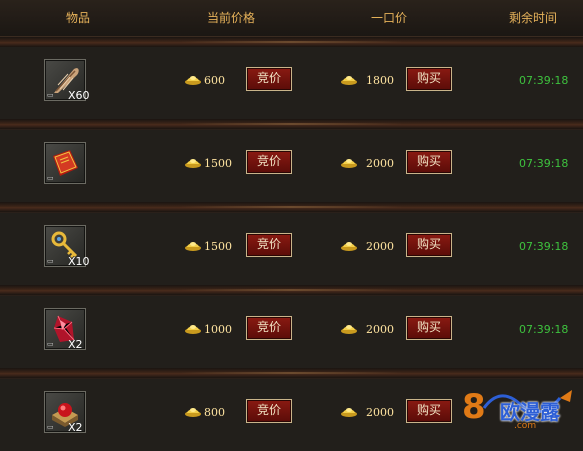 The width and height of the screenshot is (583, 451). What do you see at coordinates (532, 18) in the screenshot?
I see `header-time-left: 剩余时间` at bounding box center [532, 18].